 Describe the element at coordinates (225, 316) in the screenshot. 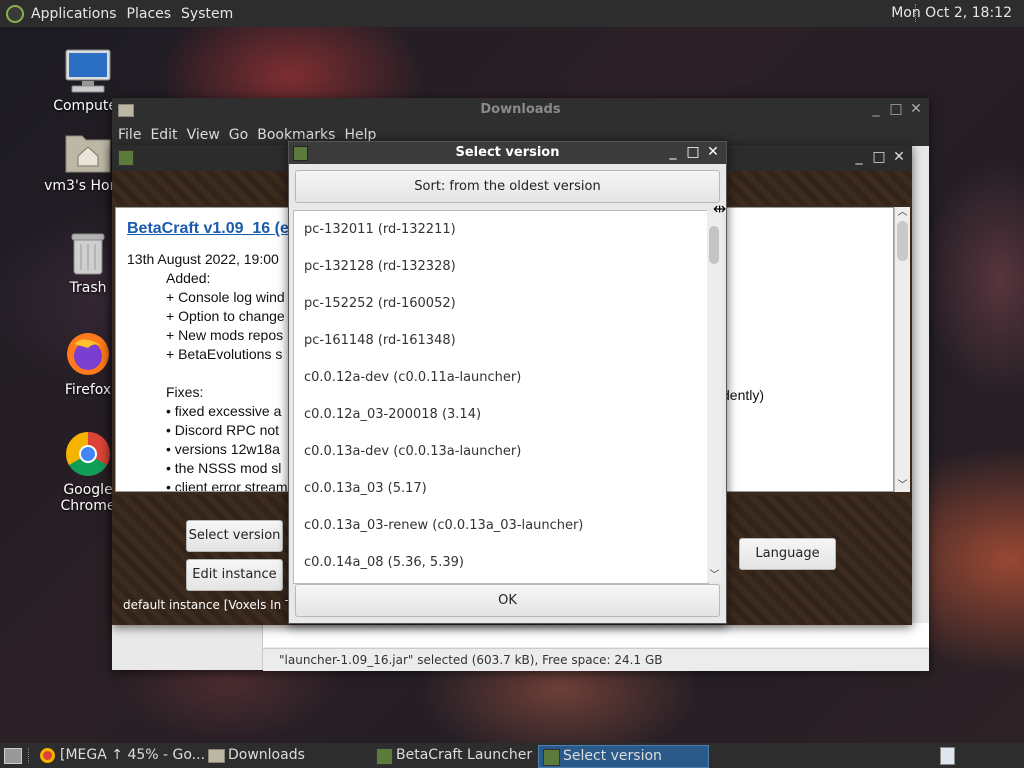

I see `changelog-line: + Option to change` at that location.